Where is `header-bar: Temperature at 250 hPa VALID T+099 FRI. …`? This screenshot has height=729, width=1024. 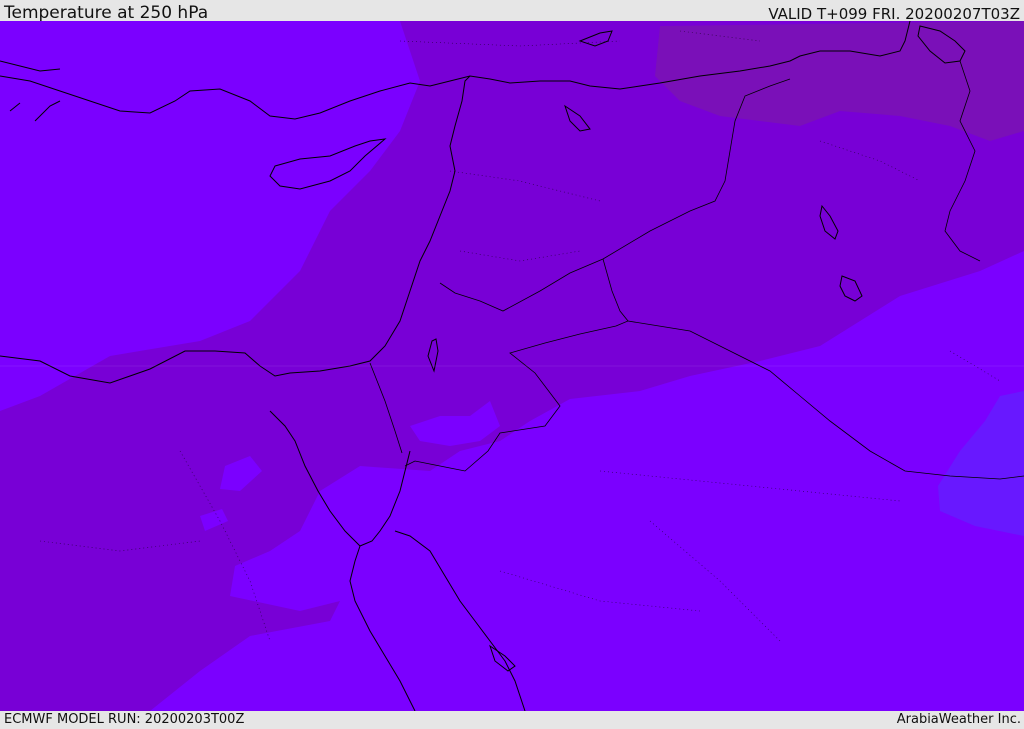
header-bar: Temperature at 250 hPa VALID T+099 FRI. … is located at coordinates (512, 11).